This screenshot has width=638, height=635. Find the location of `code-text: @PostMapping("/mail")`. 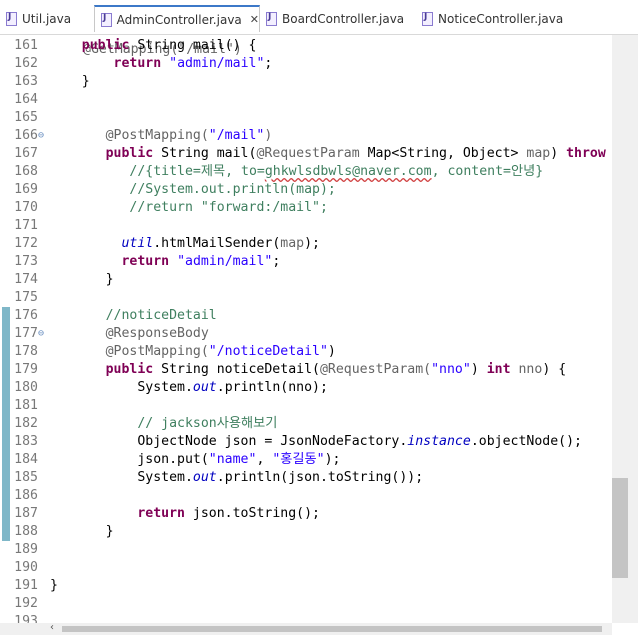

code-text: @PostMapping("/mail") is located at coordinates (161, 136).